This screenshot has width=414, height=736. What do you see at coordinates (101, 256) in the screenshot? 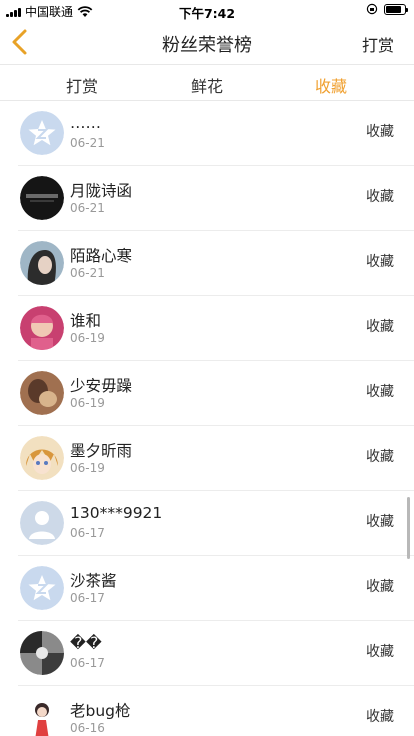
I see `fan-name: 陌路心寒` at bounding box center [101, 256].